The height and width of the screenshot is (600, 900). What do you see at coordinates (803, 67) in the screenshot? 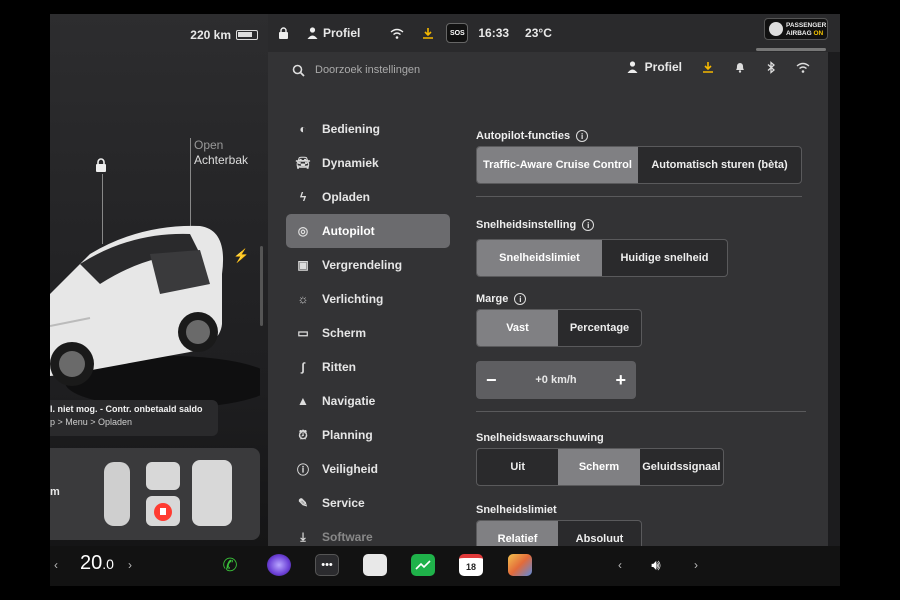
I see `wifi-icon` at bounding box center [803, 67].